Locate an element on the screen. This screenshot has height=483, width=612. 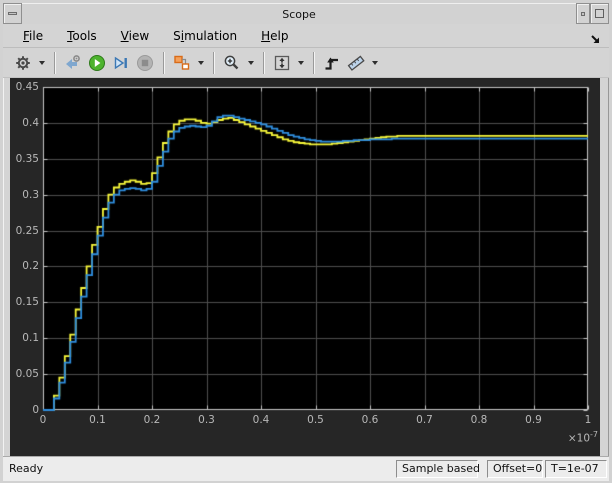
settings-button is located at coordinates (23, 63).